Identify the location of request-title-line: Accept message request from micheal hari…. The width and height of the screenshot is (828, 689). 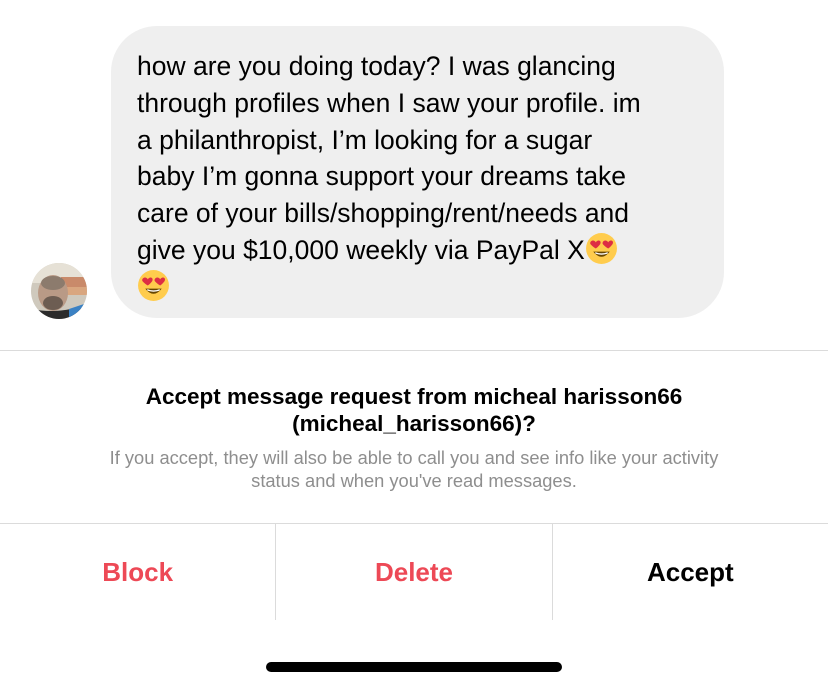
(414, 396).